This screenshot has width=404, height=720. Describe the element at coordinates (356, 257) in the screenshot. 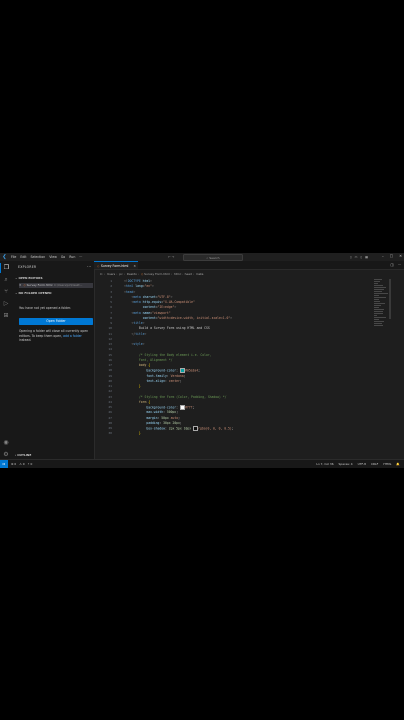

I see `toggle-panel-icon: ▭` at that location.